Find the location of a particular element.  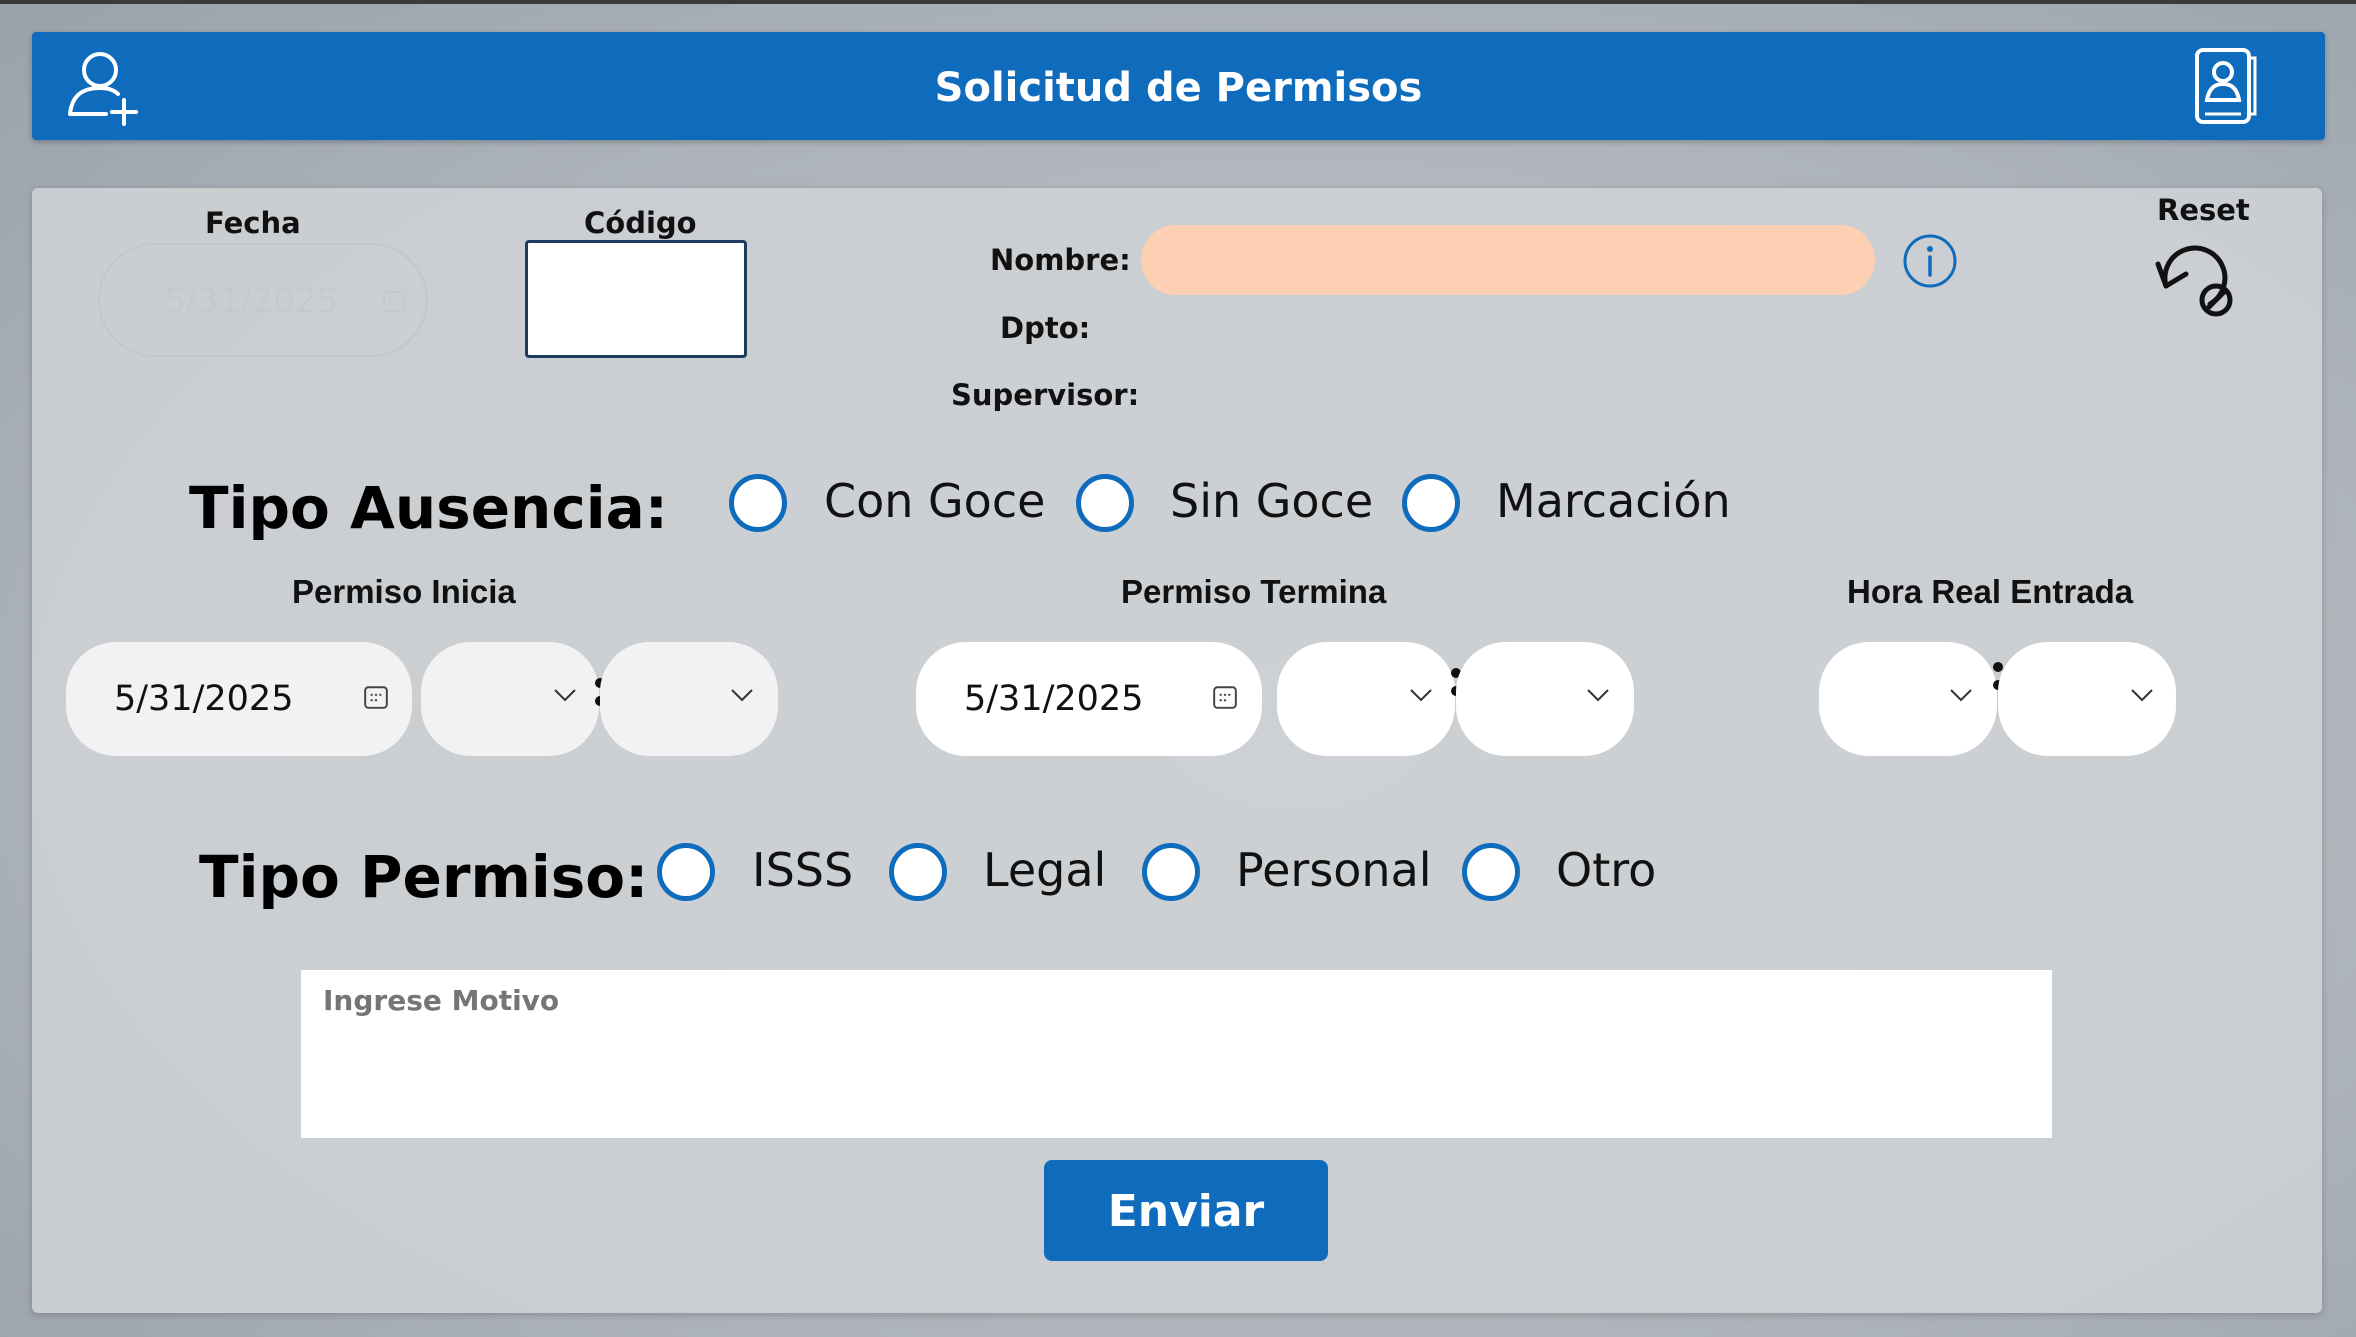

fecha-date-picker: 5/31/2025 is located at coordinates (263, 300).